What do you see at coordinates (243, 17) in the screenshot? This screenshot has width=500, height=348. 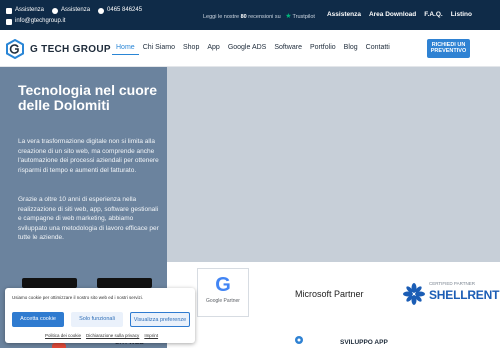 I see `reviews-count: 80` at bounding box center [243, 17].